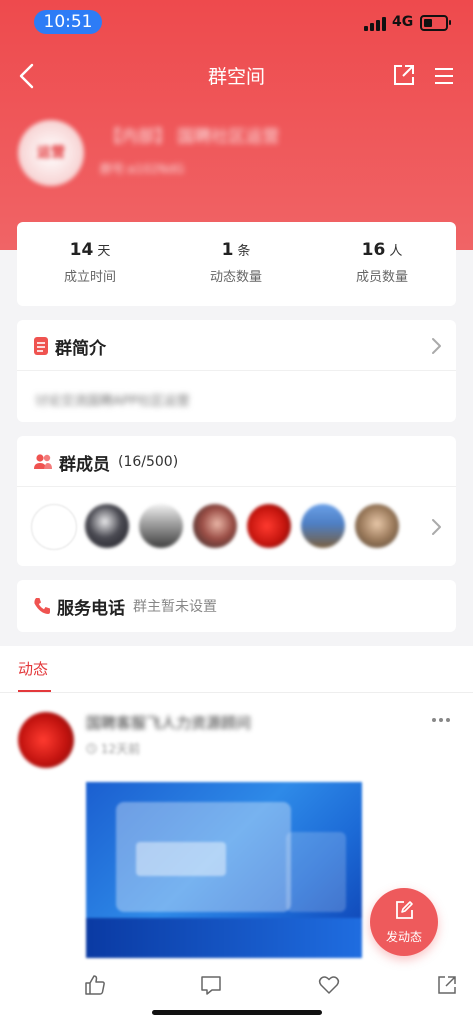 The height and width of the screenshot is (1024, 473). I want to click on group-intro-title: 群简介, so click(80, 348).